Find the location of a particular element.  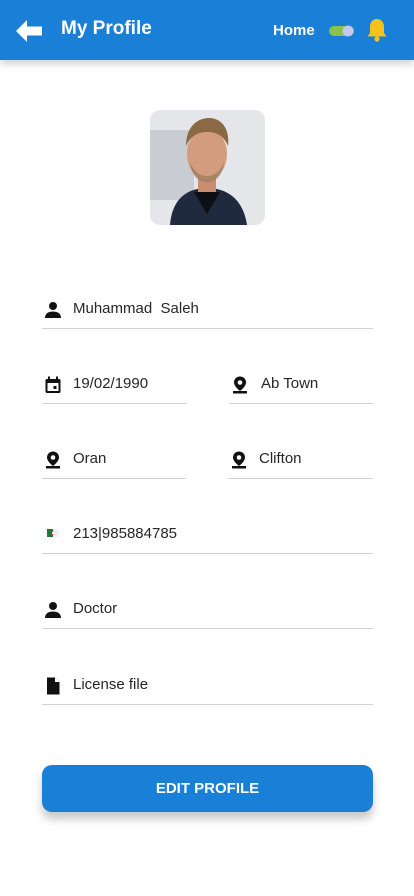

district-field: Clifton is located at coordinates (300, 463).